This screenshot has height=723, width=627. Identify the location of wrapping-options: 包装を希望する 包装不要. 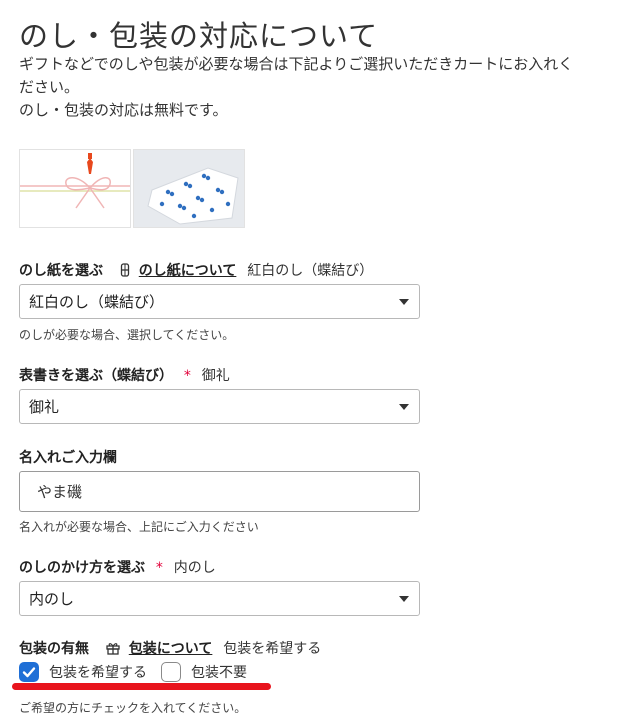
(133, 672).